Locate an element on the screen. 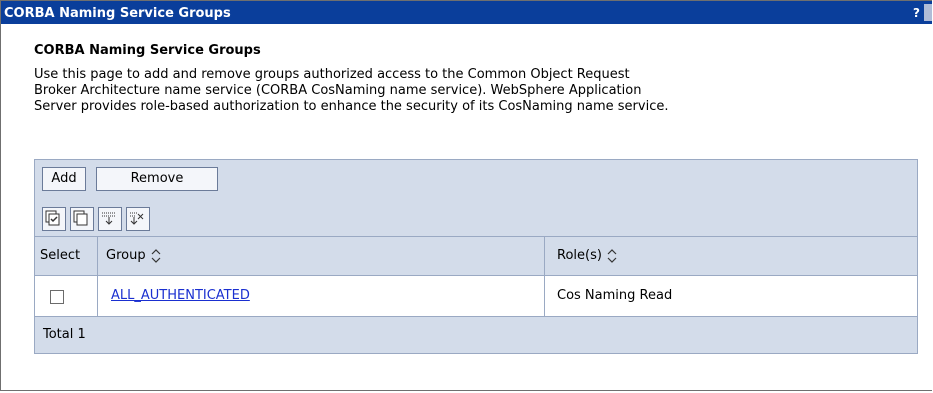 The width and height of the screenshot is (933, 393). show-filter-icon is located at coordinates (110, 219).